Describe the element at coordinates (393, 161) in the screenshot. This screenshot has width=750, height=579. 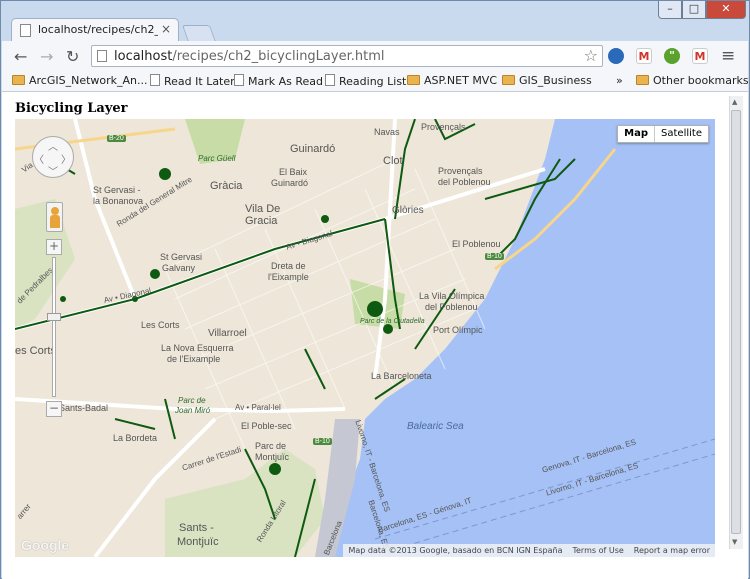
I see `map-label: Clot` at that location.